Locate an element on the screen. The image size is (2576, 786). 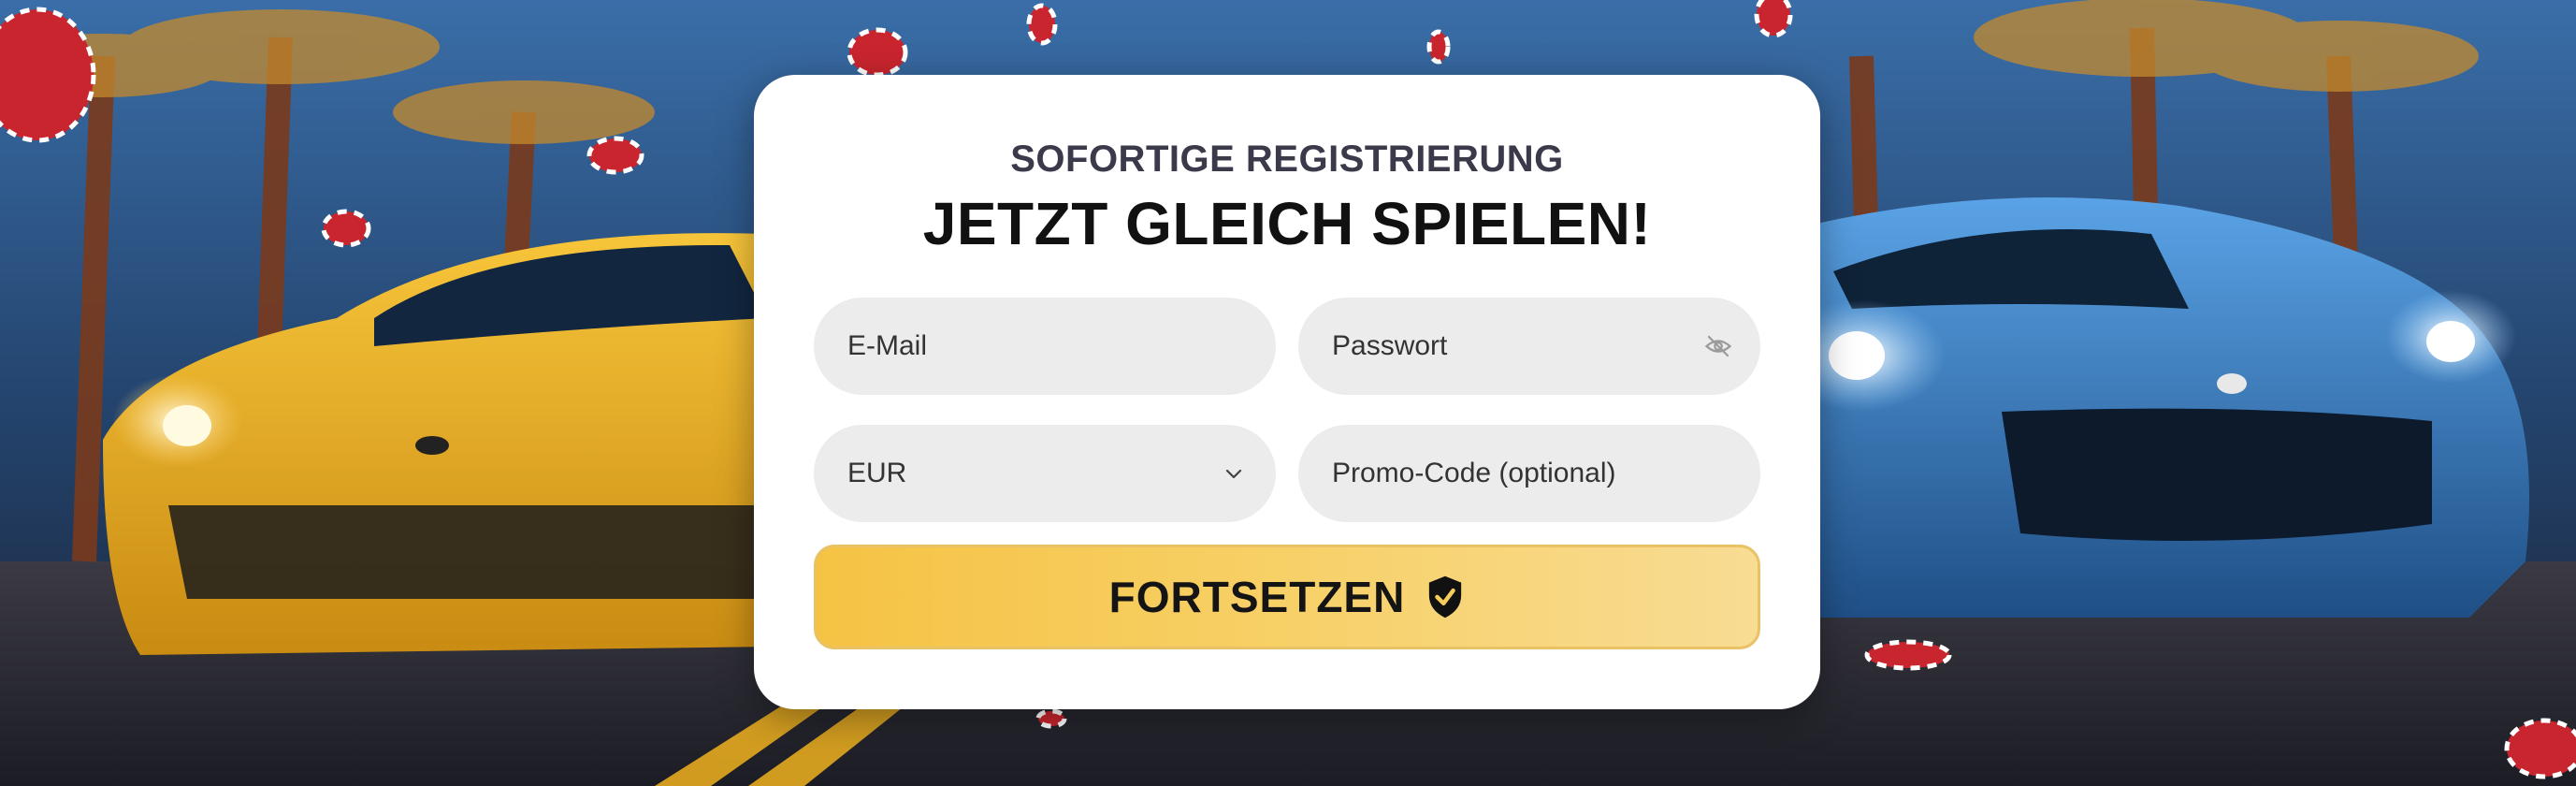
email-placeholder: E-Mail is located at coordinates (888, 345).